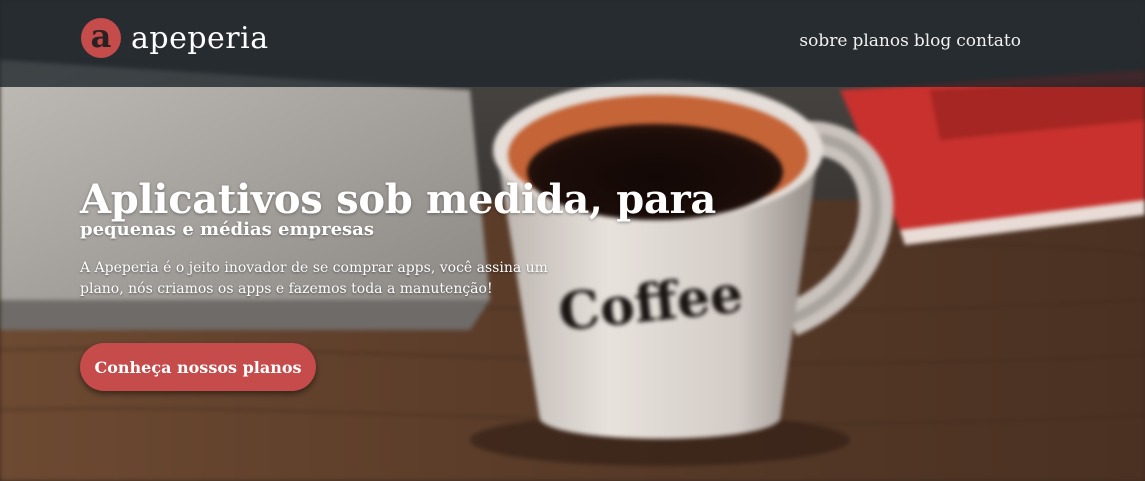 This screenshot has height=481, width=1145. What do you see at coordinates (880, 41) in the screenshot?
I see `nav-link-planos: planos` at bounding box center [880, 41].